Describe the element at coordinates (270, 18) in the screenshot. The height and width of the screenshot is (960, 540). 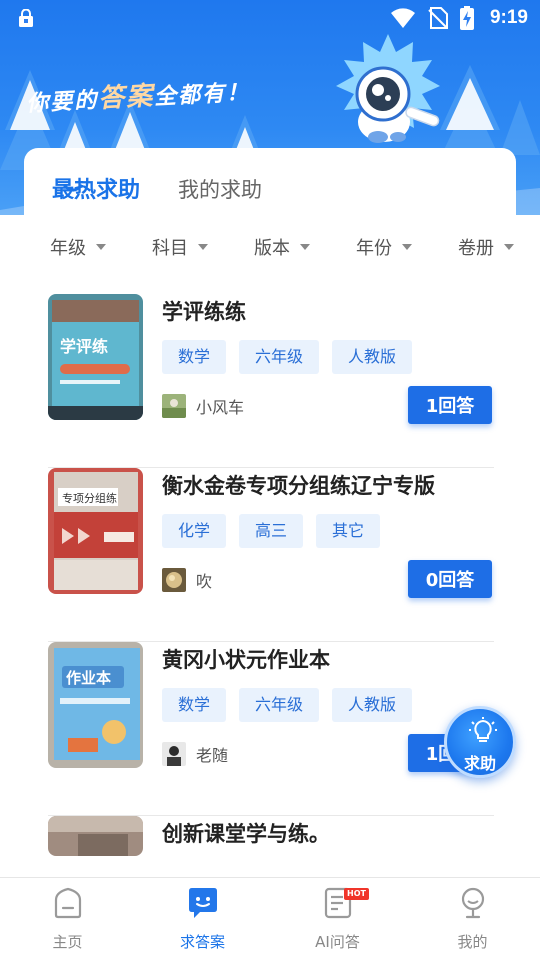
I see `status-bar: 9:19` at that location.